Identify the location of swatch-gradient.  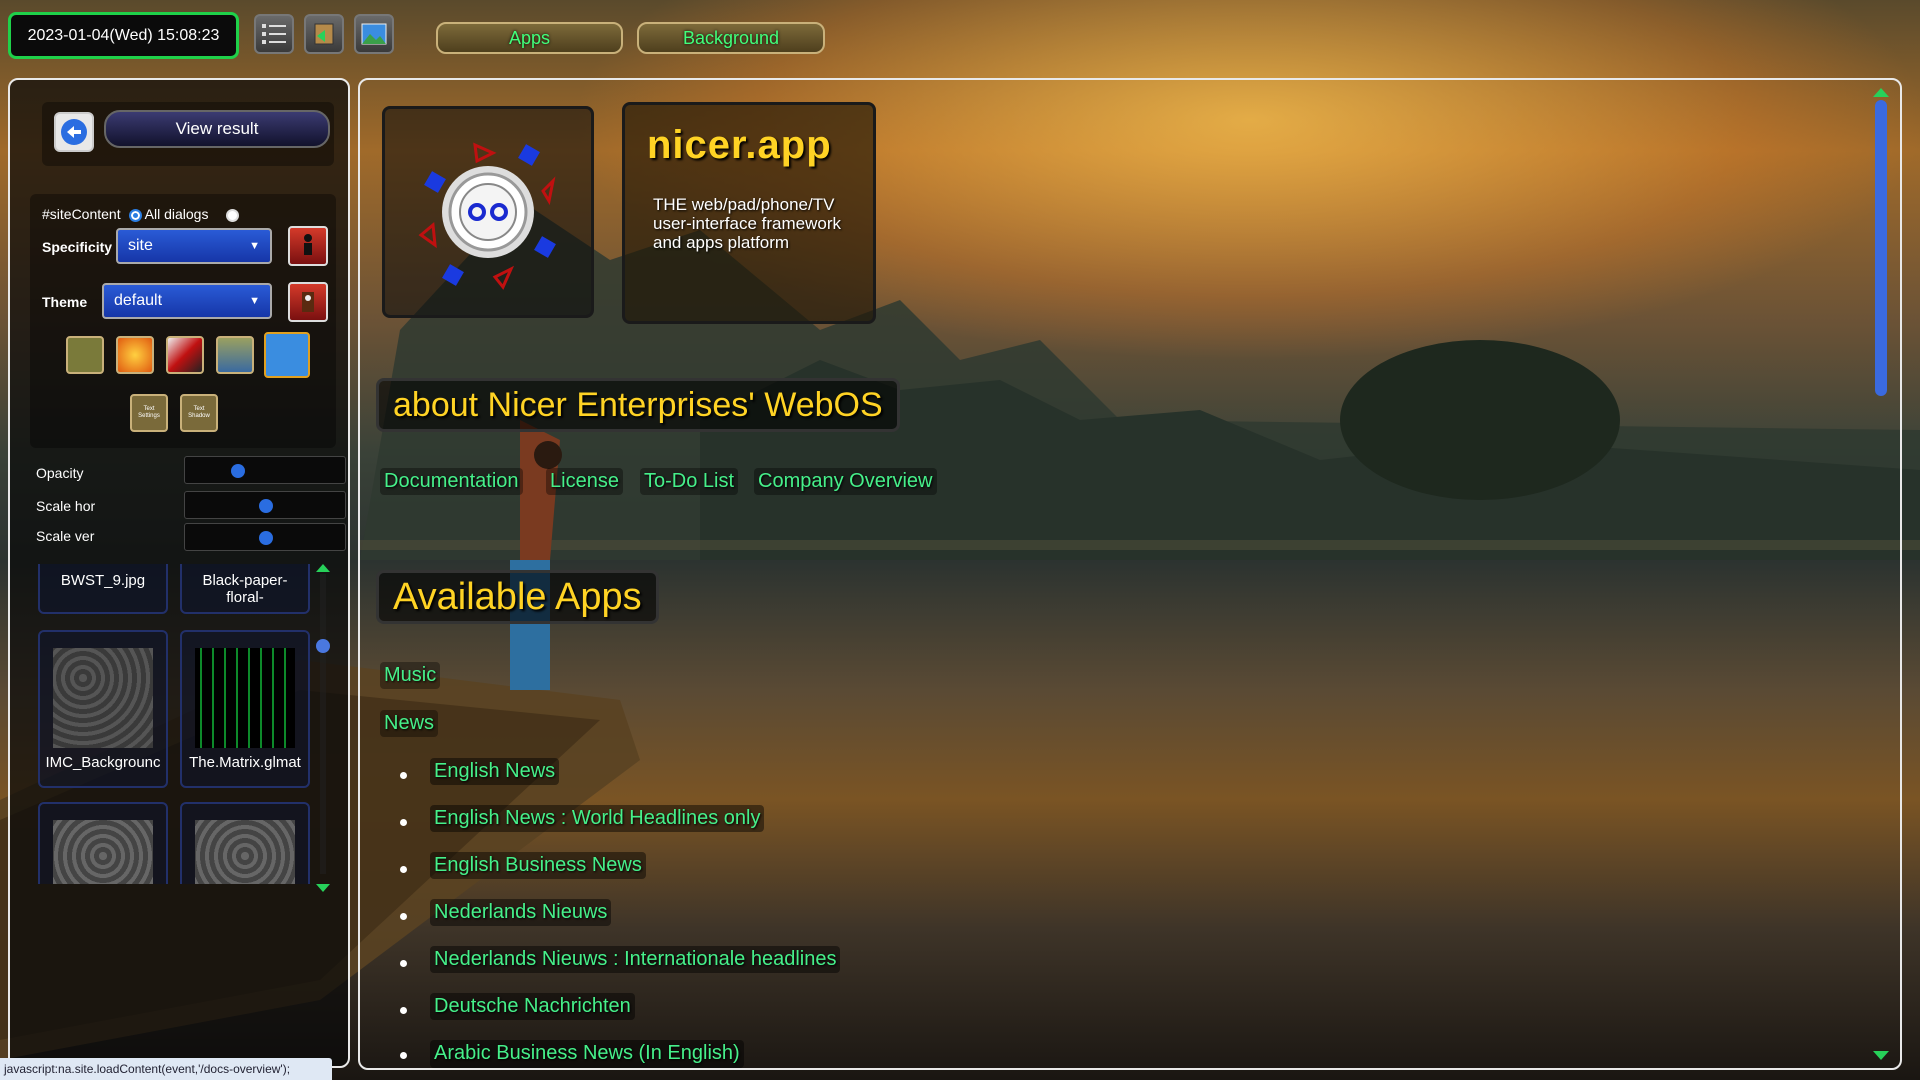
(135, 355).